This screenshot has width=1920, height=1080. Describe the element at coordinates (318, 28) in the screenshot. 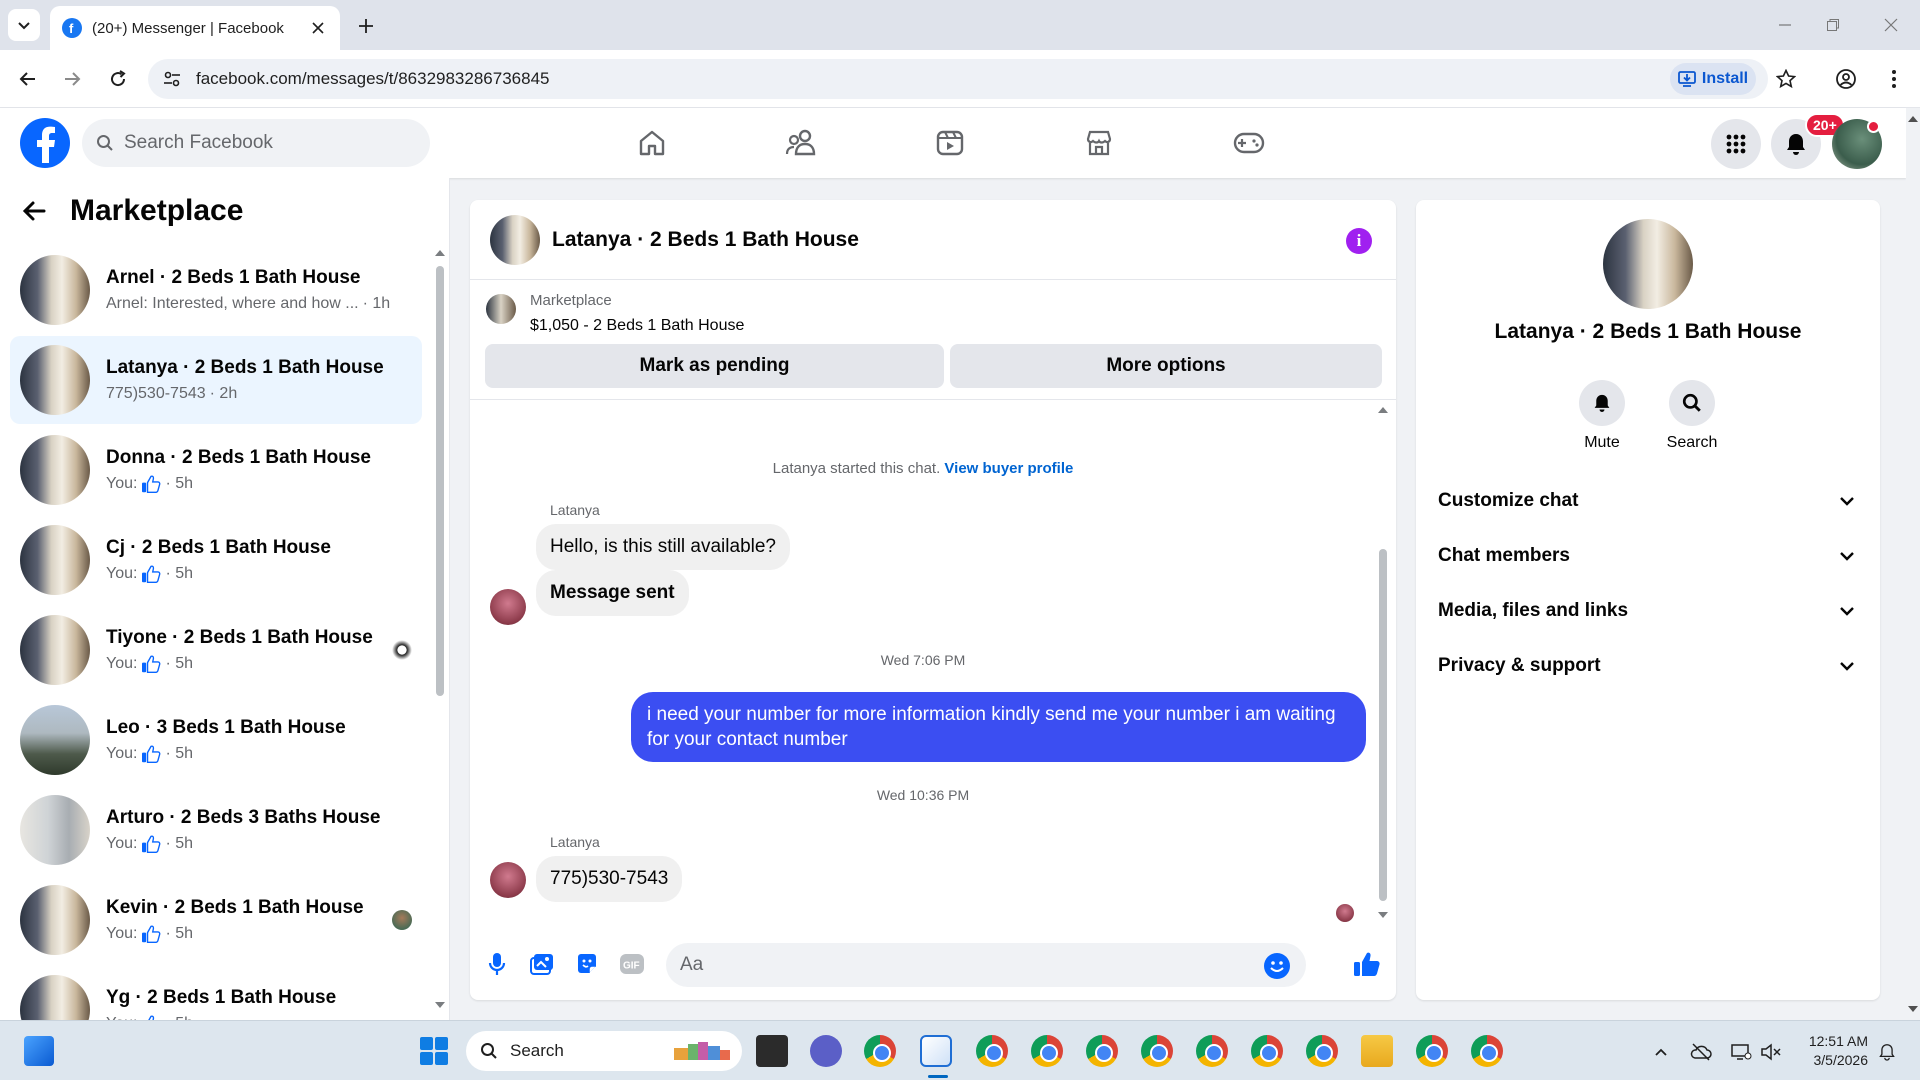

I see `tab-close-icon` at that location.